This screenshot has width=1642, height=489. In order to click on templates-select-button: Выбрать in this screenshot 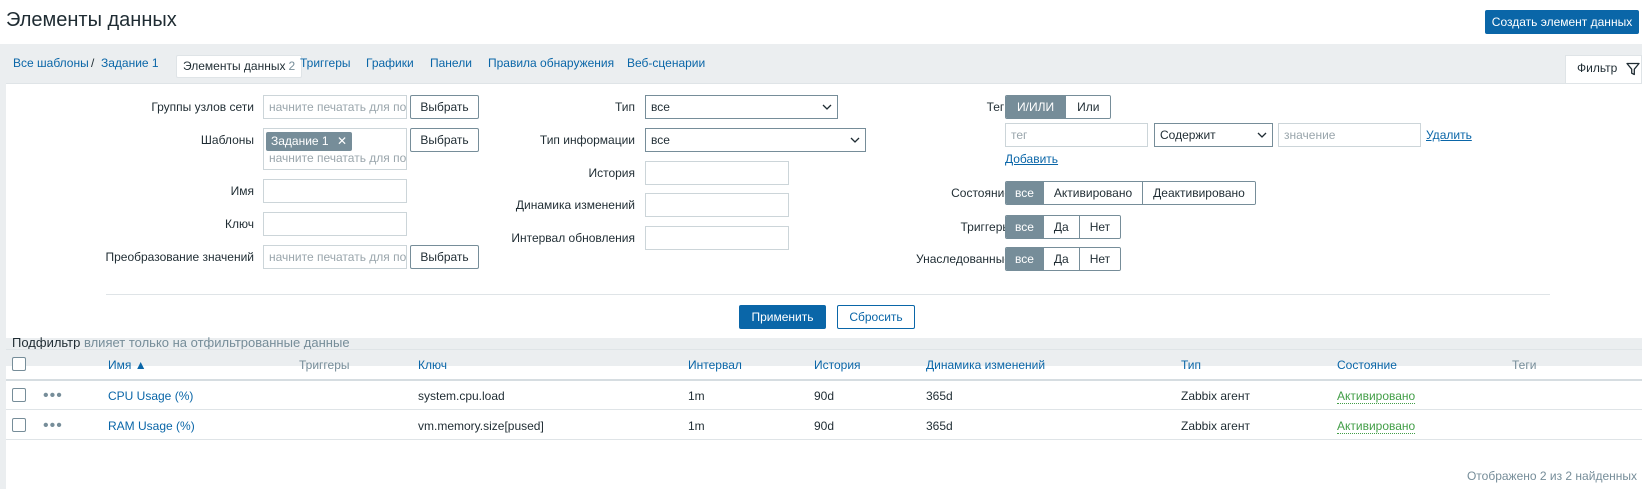, I will do `click(444, 140)`.